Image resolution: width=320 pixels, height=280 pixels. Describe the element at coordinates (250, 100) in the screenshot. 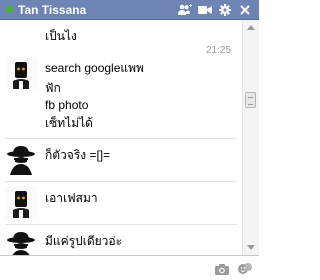

I see `scrollbar-thumb` at that location.